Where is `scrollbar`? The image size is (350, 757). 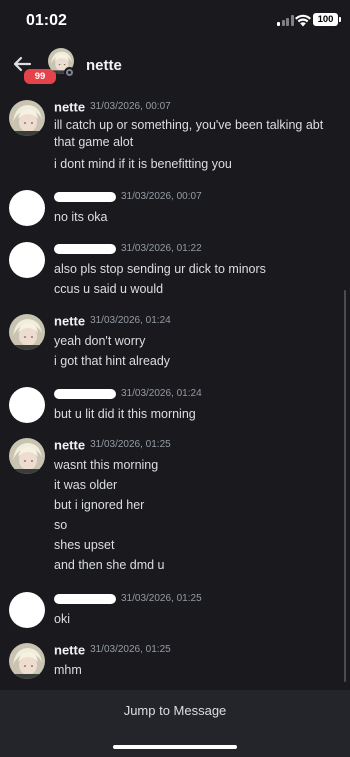
scrollbar is located at coordinates (345, 486).